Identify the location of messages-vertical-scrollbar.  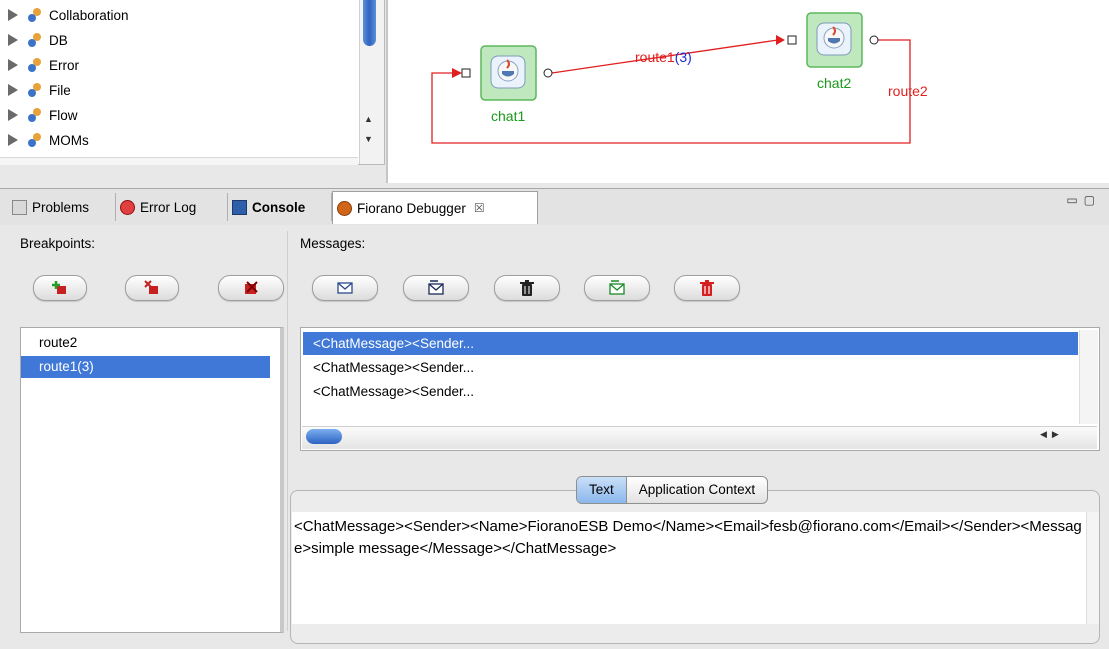
(1088, 377).